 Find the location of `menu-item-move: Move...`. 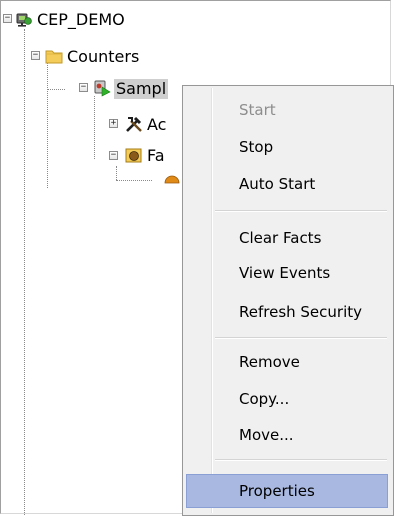

menu-item-move: Move... is located at coordinates (287, 435).